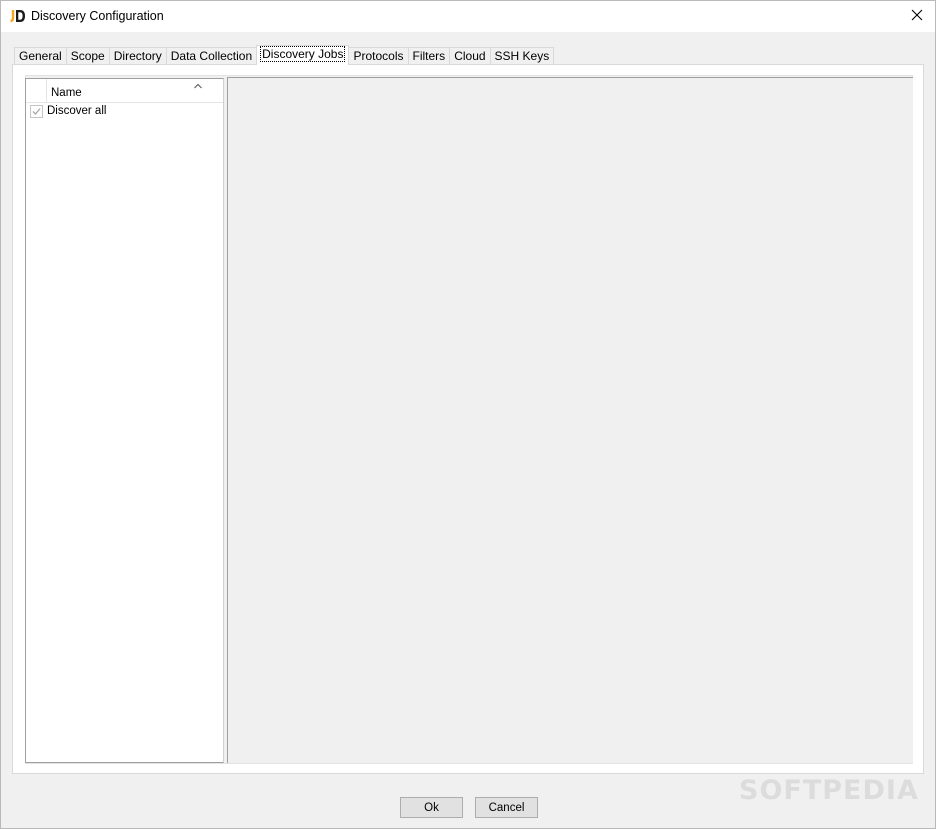  Describe the element at coordinates (303, 55) in the screenshot. I see `tab-discovery-jobs: Discovery Jobs` at that location.